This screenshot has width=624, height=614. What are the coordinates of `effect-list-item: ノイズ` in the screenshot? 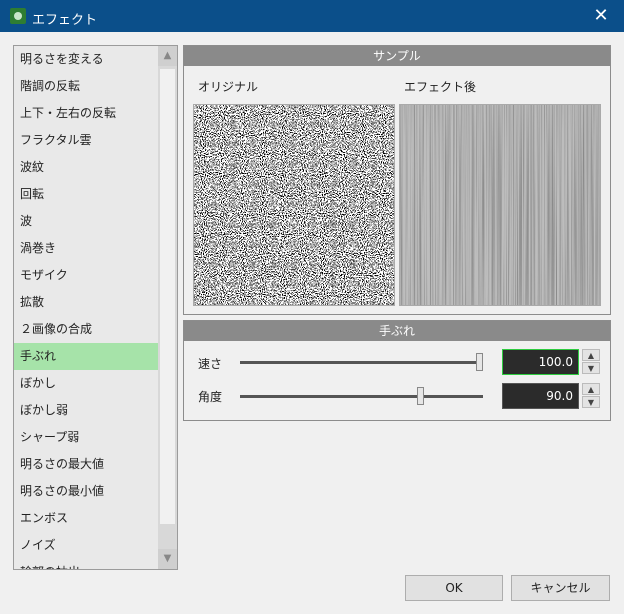 It's located at (86, 545).